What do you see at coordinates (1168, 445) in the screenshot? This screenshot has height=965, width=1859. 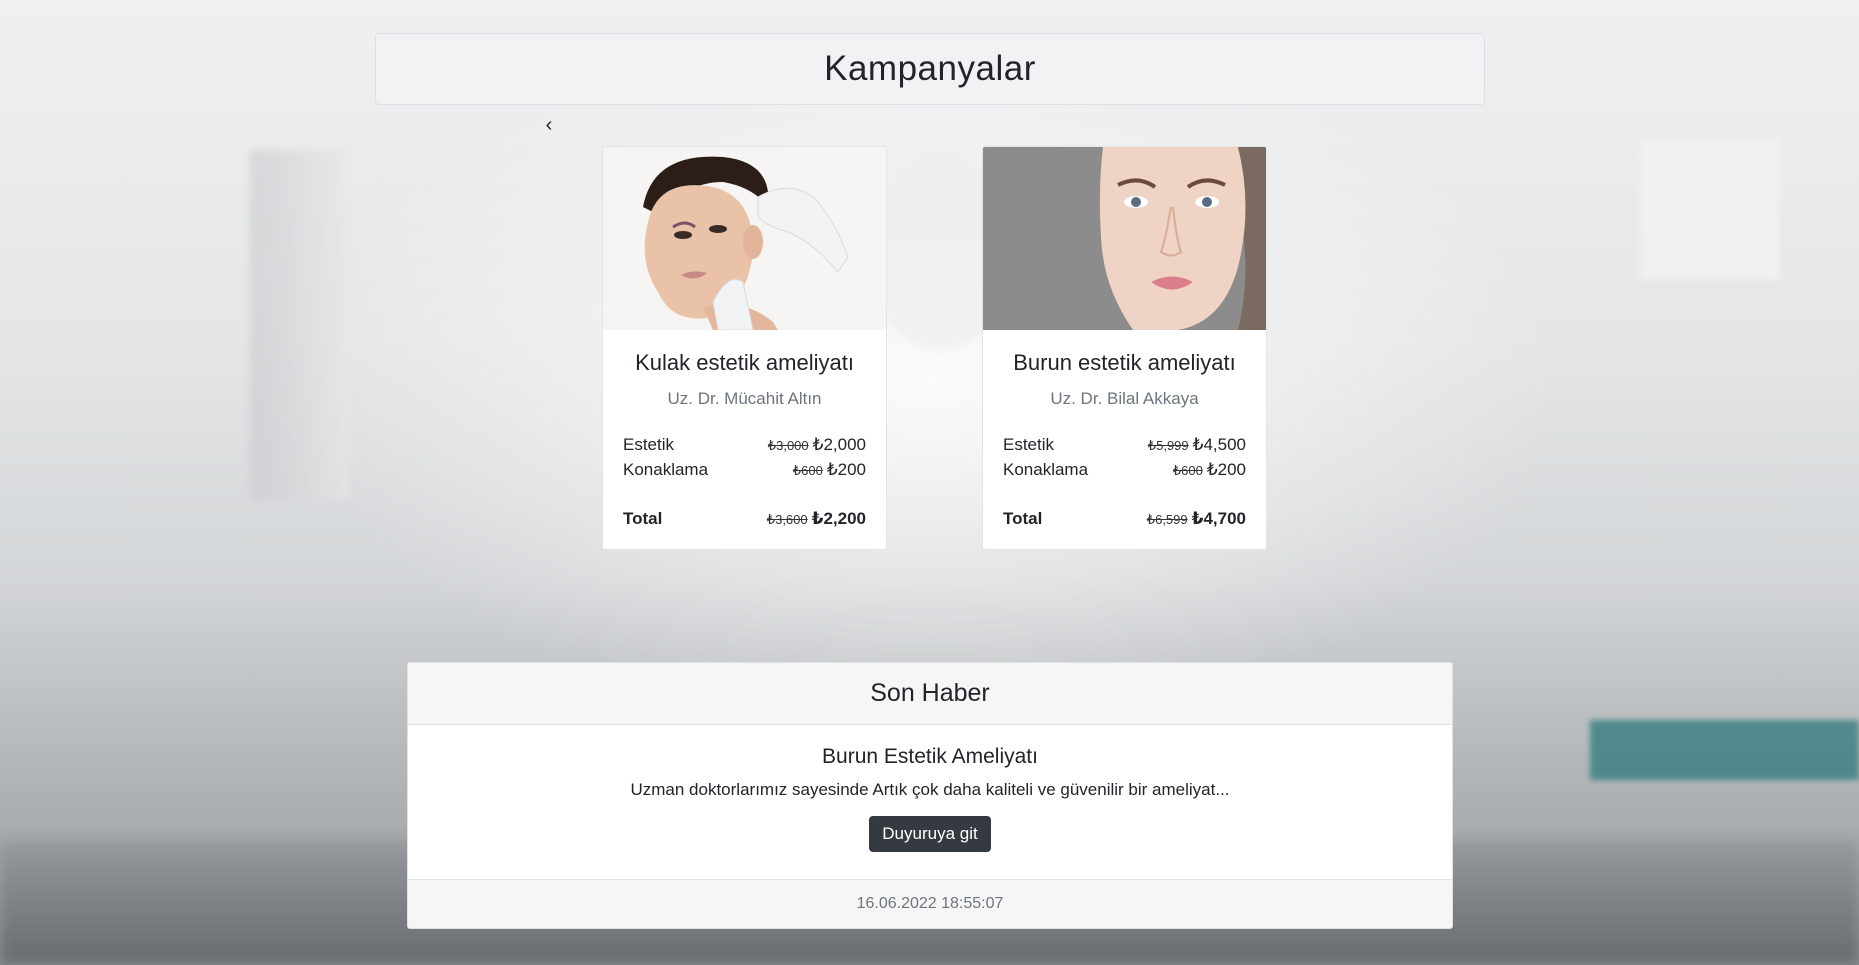 I see `old-price: ₺5,999` at bounding box center [1168, 445].